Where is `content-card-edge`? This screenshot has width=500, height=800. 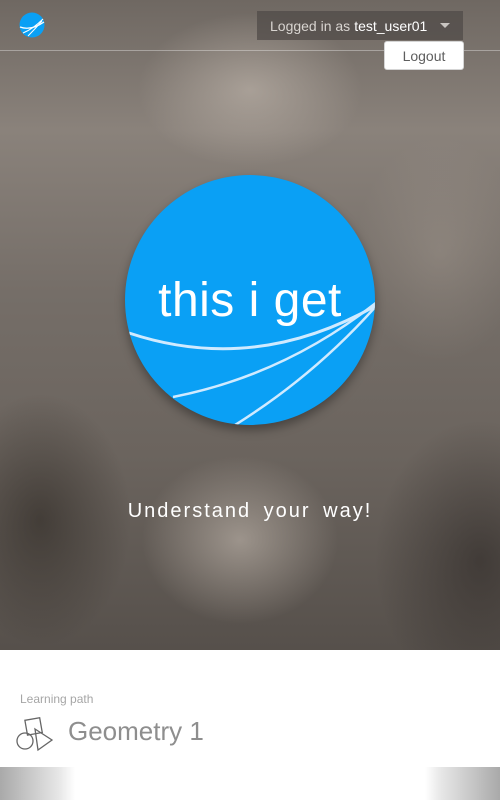 content-card-edge is located at coordinates (250, 783).